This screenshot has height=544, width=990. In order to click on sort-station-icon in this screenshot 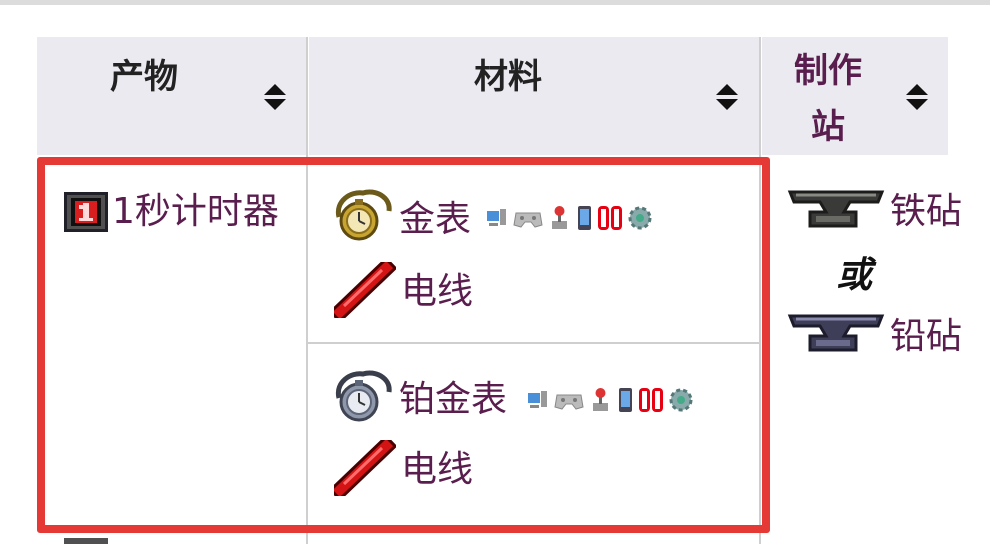, I will do `click(917, 97)`.